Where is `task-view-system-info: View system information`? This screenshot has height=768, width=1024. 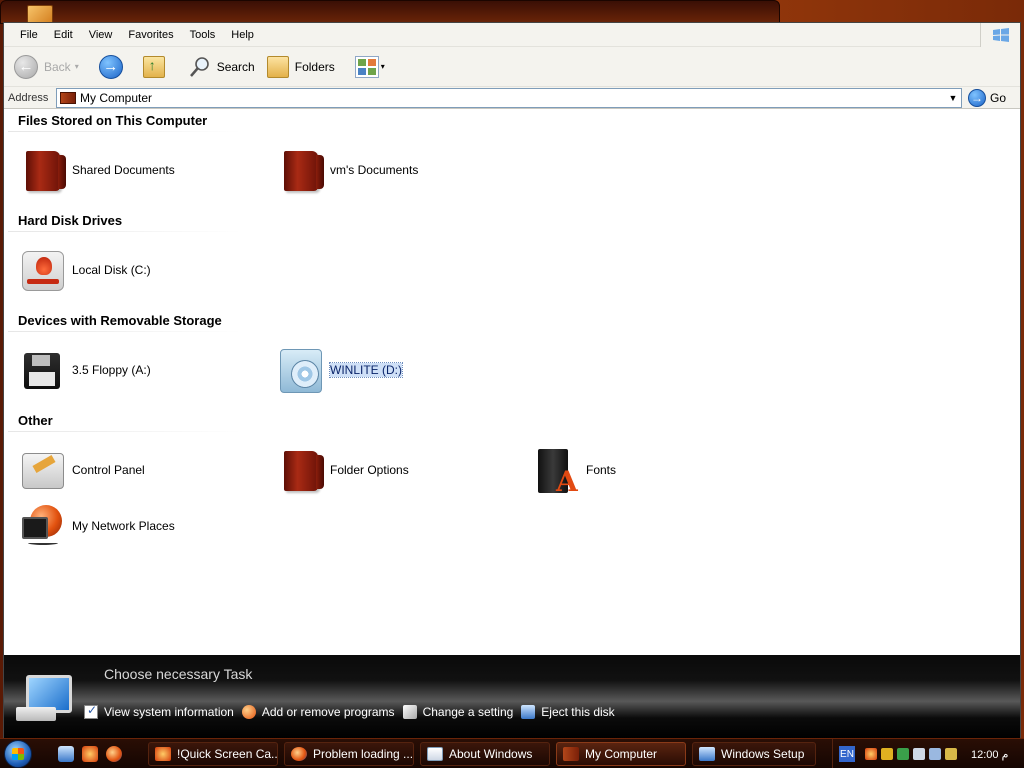
task-view-system-info: View system information is located at coordinates (159, 711).